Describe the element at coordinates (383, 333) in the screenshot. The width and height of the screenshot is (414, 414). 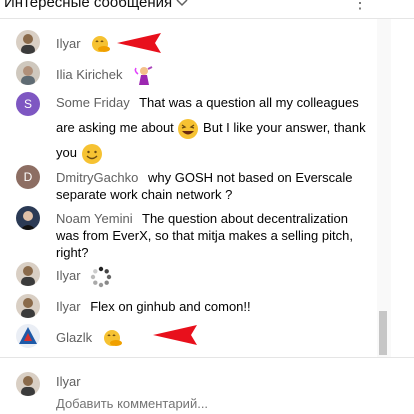
I see `chat-scrollbar-thumb` at that location.